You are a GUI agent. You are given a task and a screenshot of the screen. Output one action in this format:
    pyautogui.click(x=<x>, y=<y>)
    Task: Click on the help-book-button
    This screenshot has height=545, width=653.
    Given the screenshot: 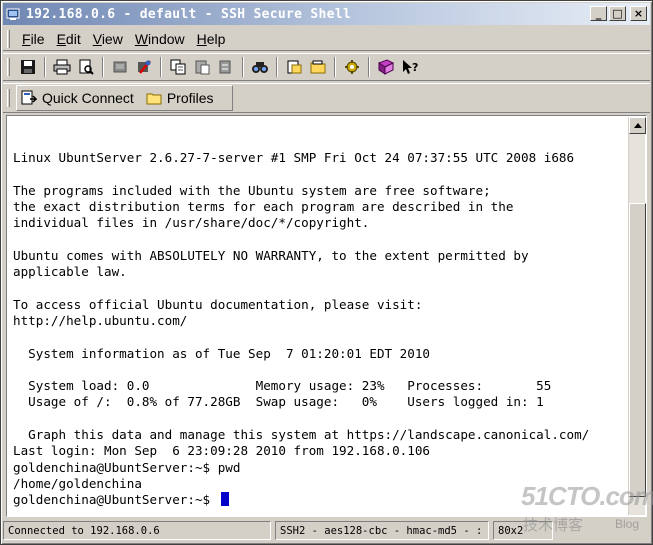 What is the action you would take?
    pyautogui.click(x=386, y=67)
    